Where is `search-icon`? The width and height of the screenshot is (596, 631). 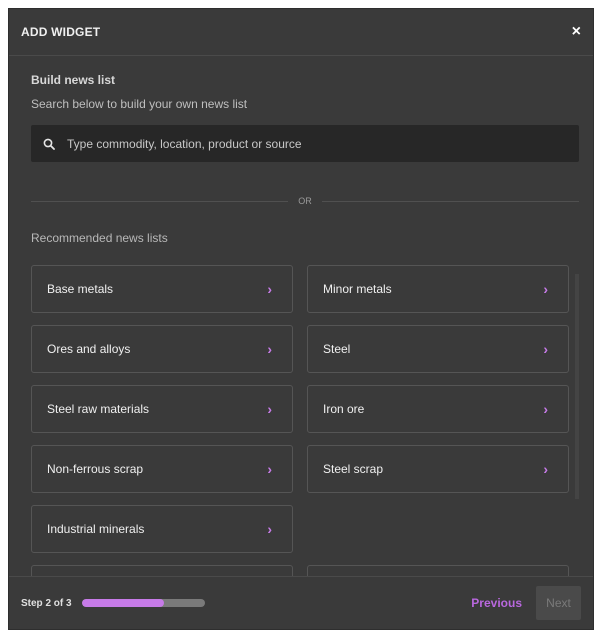
search-icon is located at coordinates (49, 144).